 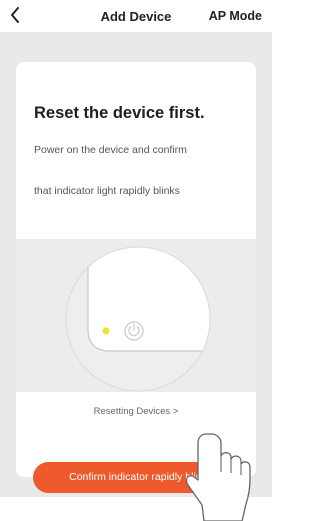 I want to click on resetting-devices-link: Resetting Devices >, so click(x=136, y=411).